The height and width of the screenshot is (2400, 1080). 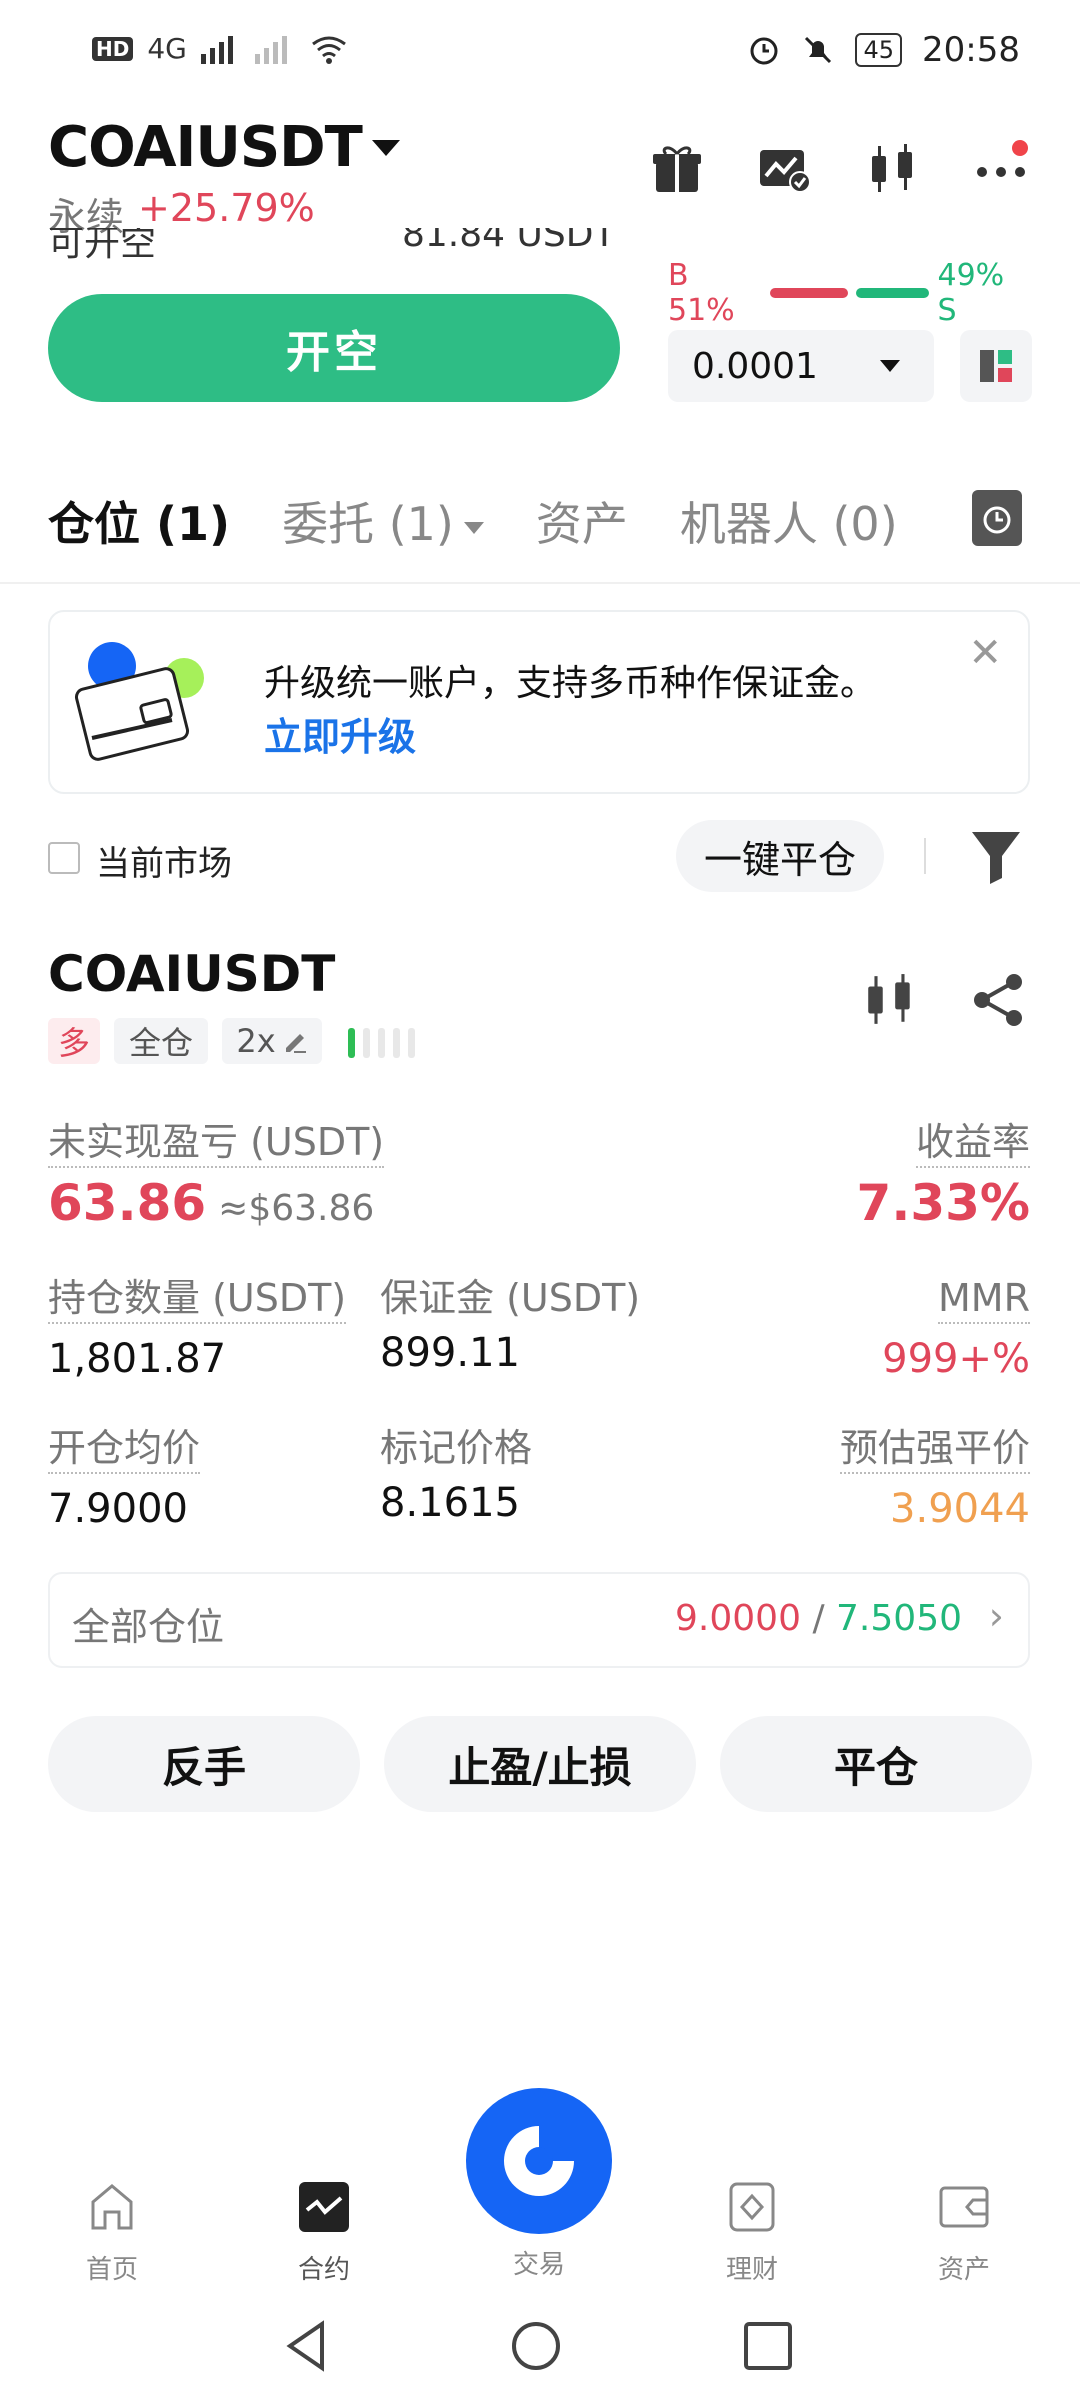 What do you see at coordinates (323, 2270) in the screenshot?
I see `nav-futures-label: 合约` at bounding box center [323, 2270].